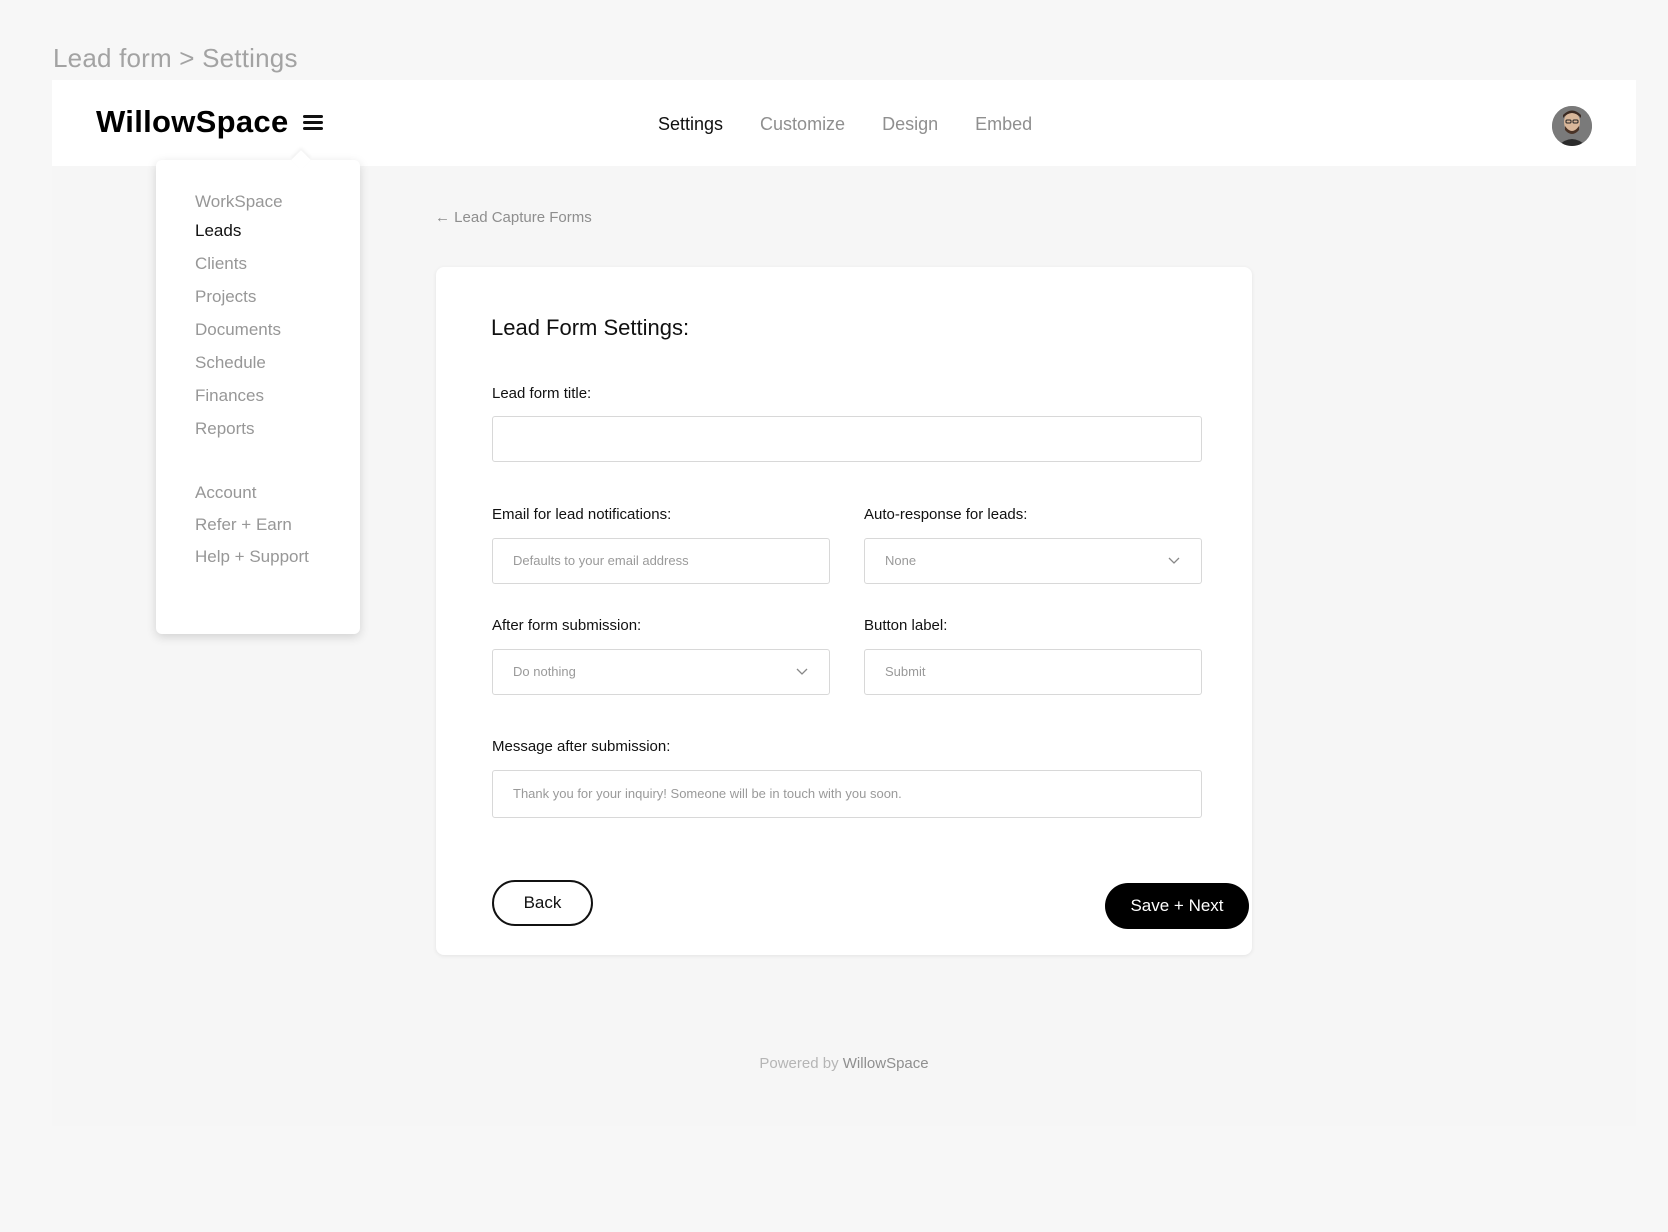 The width and height of the screenshot is (1668, 1232). What do you see at coordinates (661, 672) in the screenshot?
I see `after-submission-select: Do nothing` at bounding box center [661, 672].